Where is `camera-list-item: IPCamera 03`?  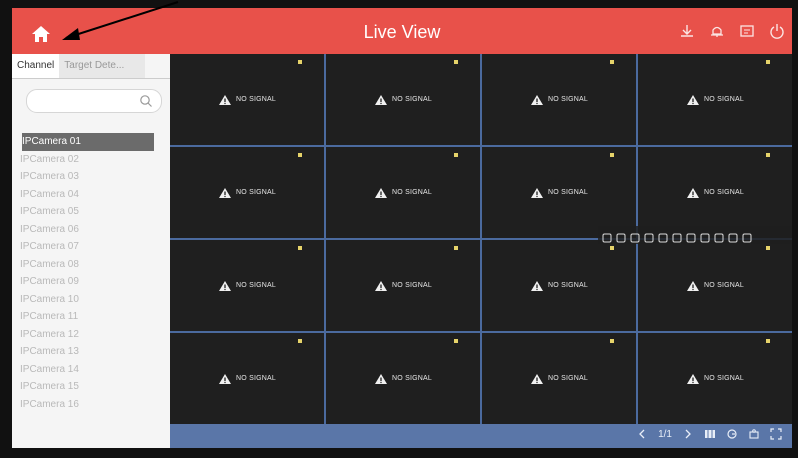
camera-list-item: IPCamera 03 is located at coordinates (91, 177).